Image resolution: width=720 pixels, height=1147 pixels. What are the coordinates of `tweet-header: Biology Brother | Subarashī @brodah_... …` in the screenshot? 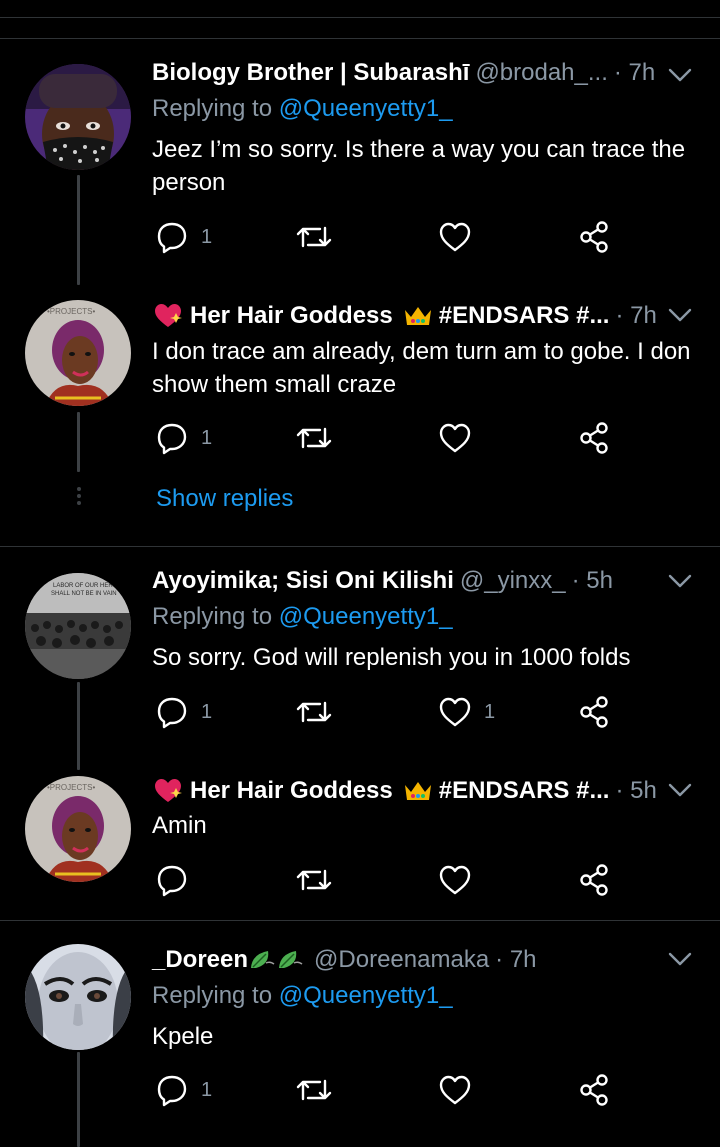 It's located at (403, 73).